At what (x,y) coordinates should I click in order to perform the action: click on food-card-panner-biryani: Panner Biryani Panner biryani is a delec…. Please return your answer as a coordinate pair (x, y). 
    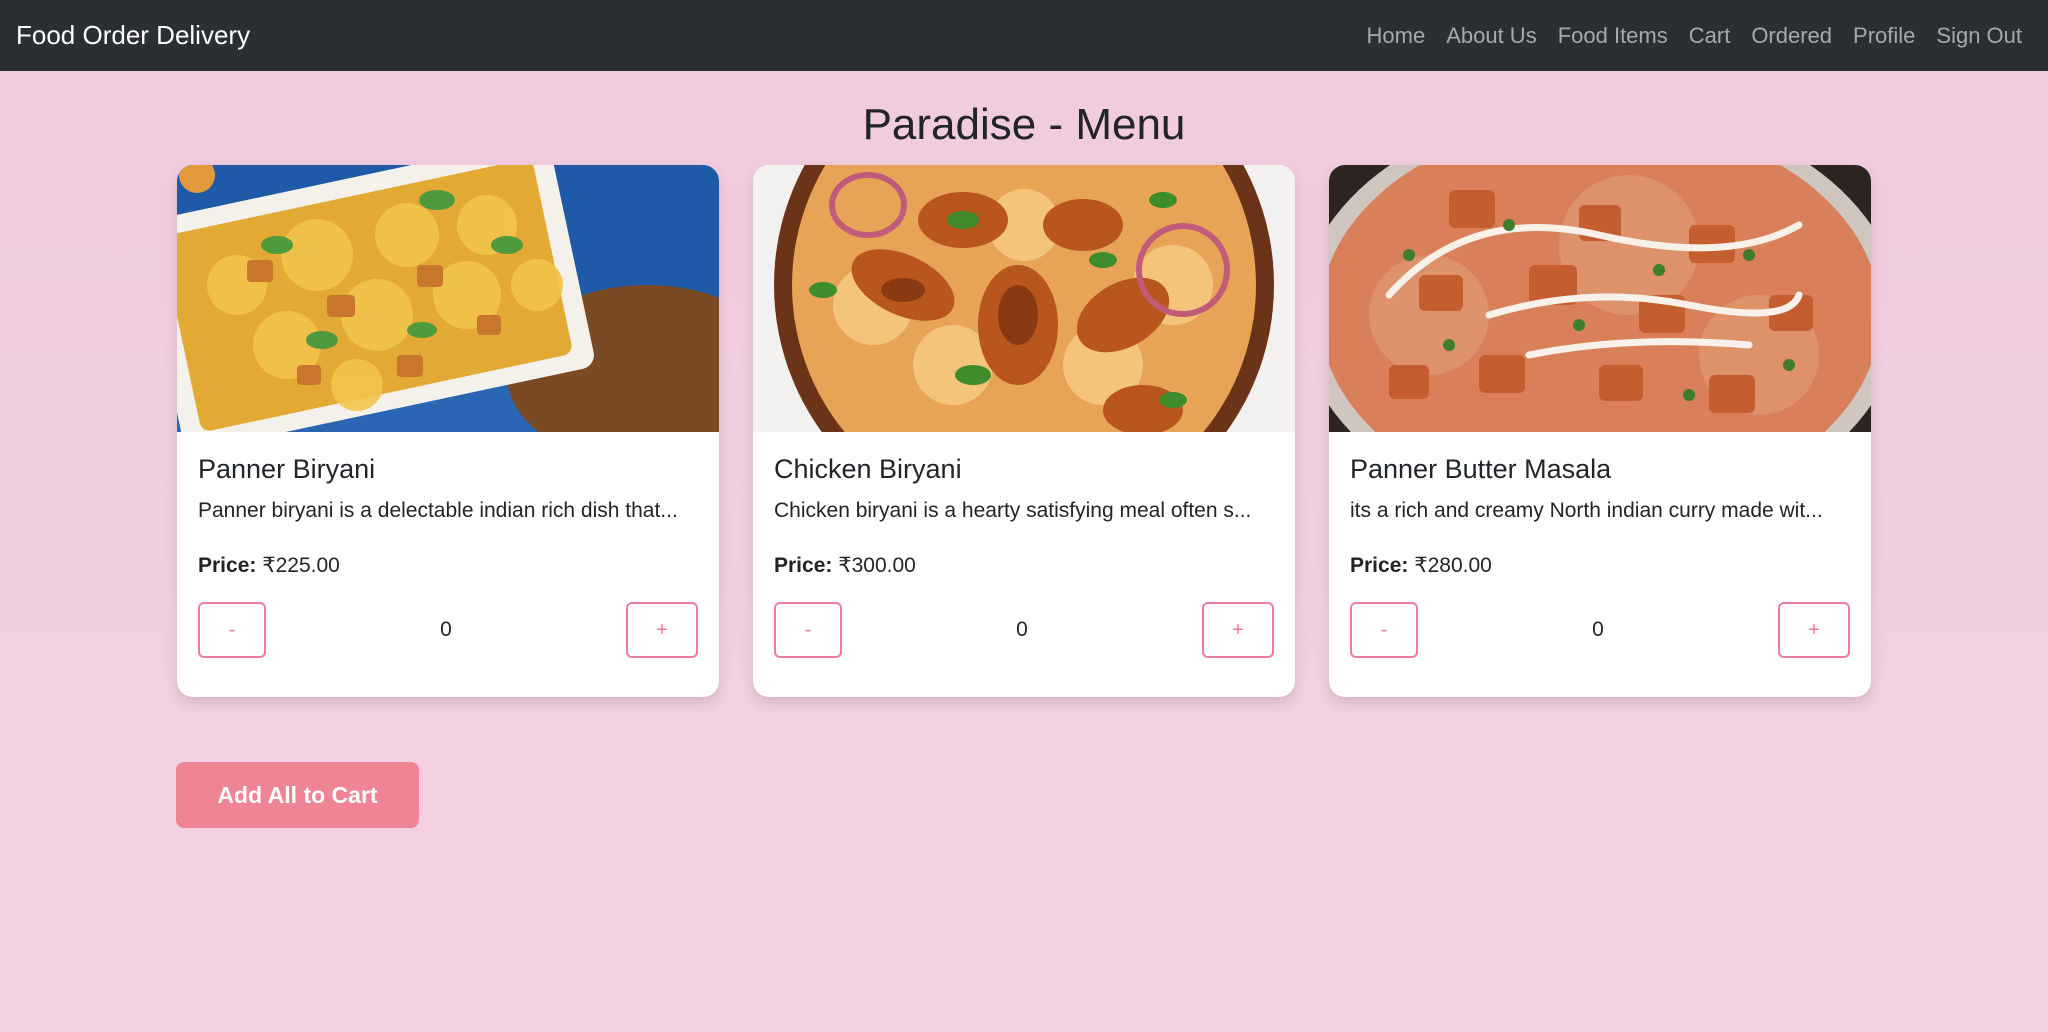
    Looking at the image, I should click on (448, 431).